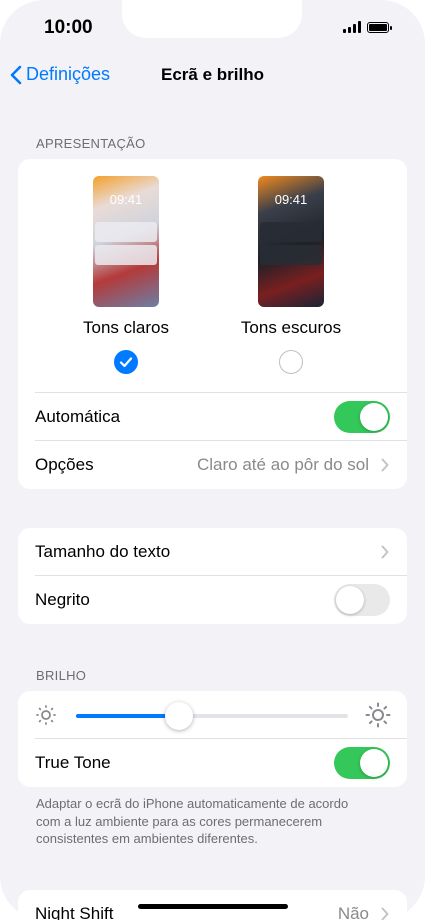  I want to click on true-tone-toggle, so click(362, 763).